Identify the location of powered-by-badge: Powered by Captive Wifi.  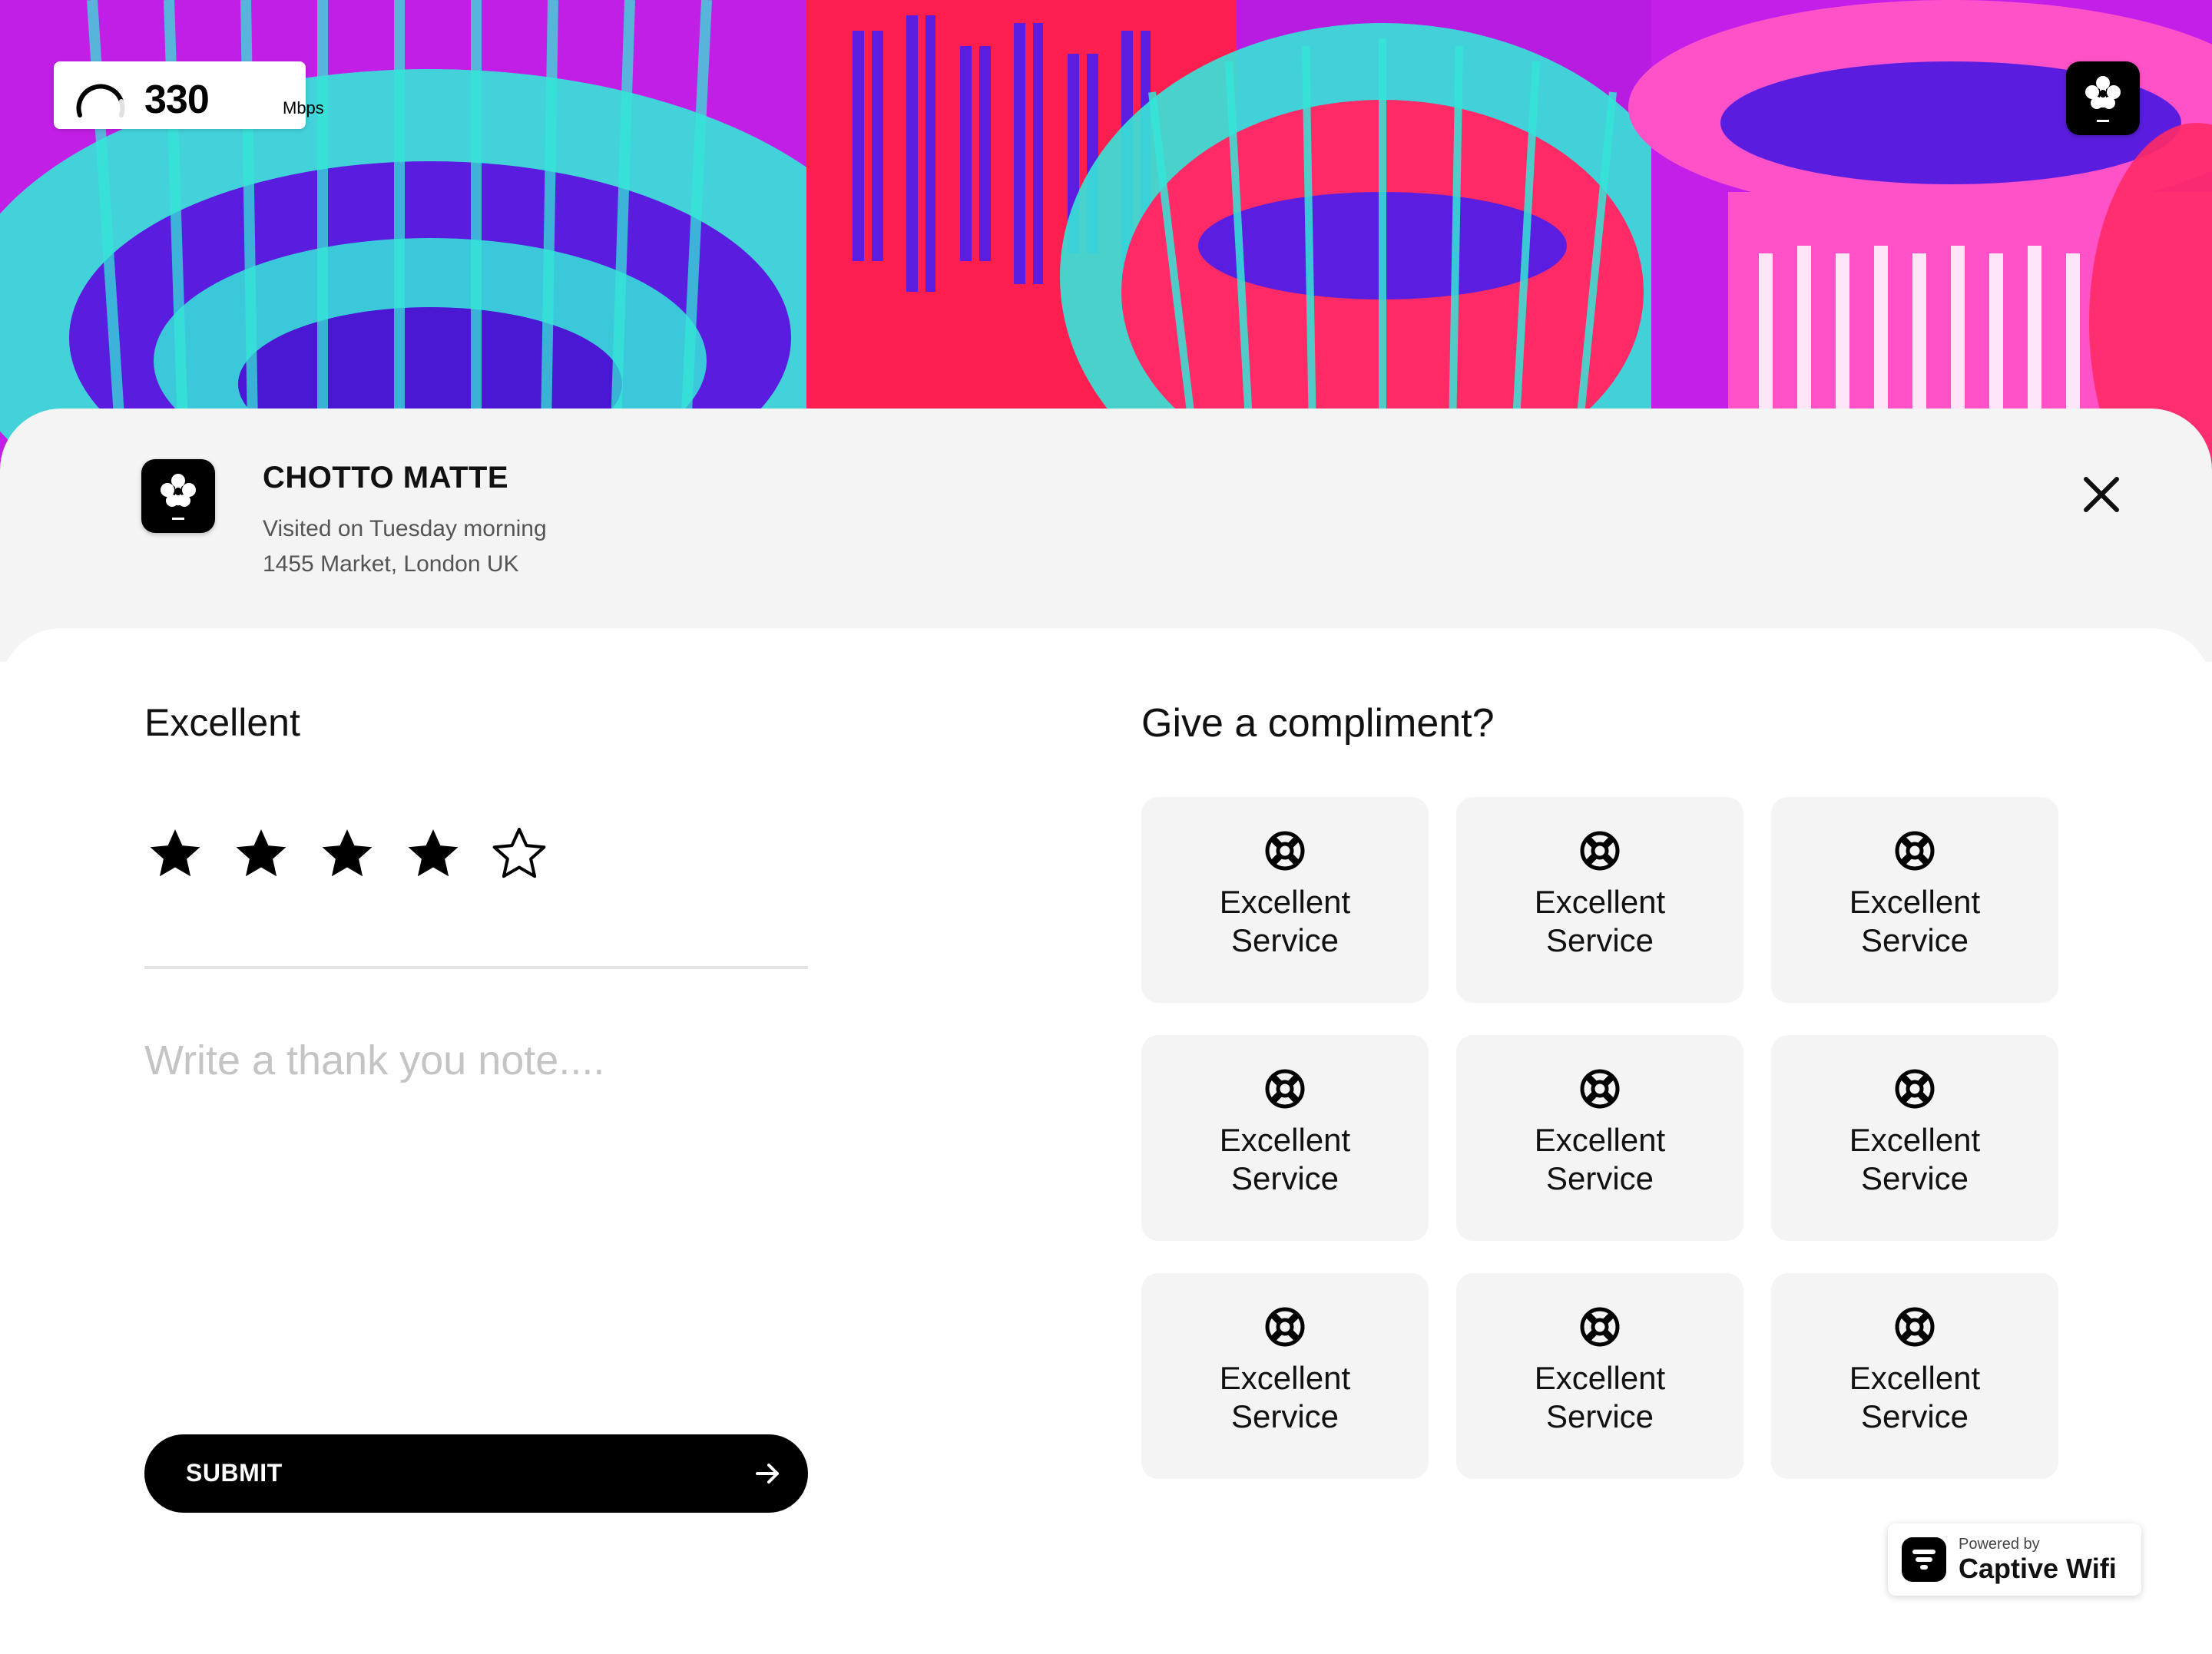
(2015, 1559).